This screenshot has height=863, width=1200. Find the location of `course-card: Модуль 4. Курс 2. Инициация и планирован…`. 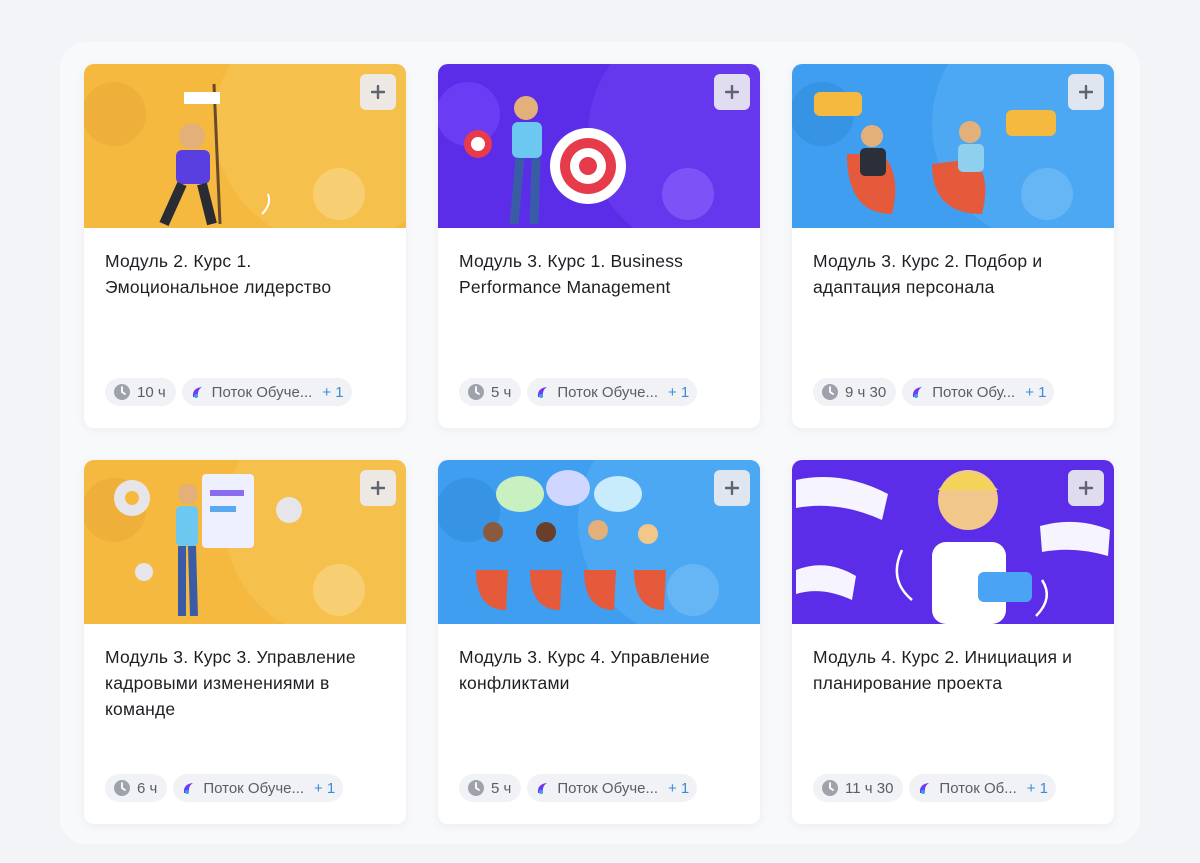

course-card: Модуль 4. Курс 2. Инициация и планирован… is located at coordinates (953, 642).